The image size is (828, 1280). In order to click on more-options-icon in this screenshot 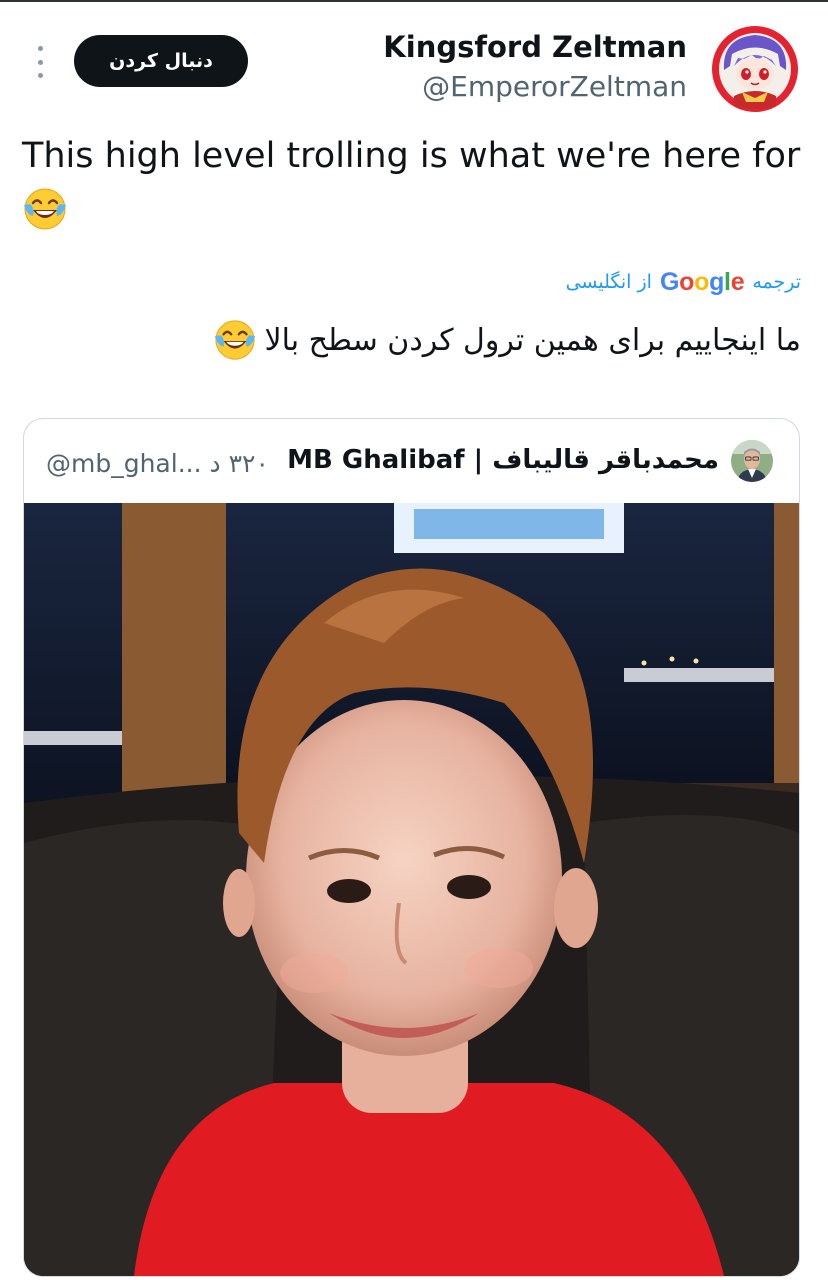, I will do `click(40, 62)`.